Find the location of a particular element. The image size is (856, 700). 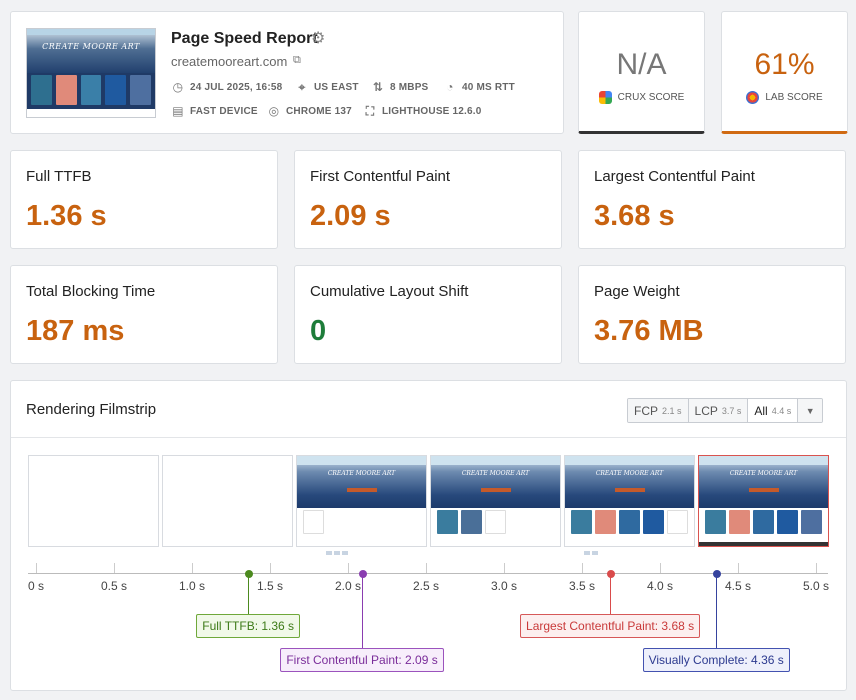

device-icon: ▤ is located at coordinates (178, 111).